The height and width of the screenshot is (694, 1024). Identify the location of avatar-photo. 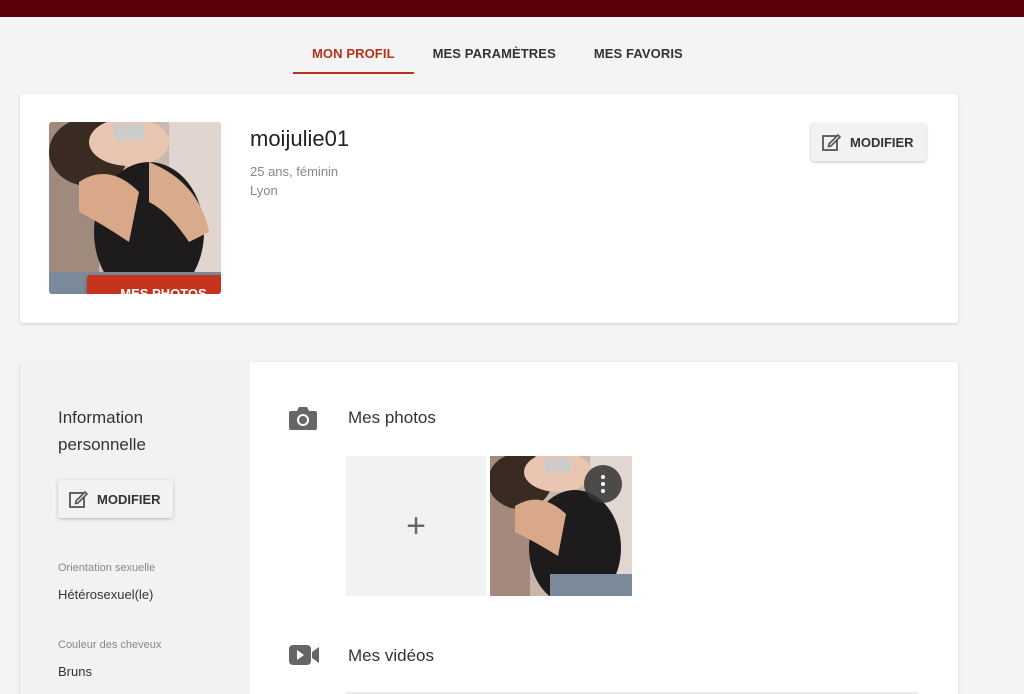
(135, 208).